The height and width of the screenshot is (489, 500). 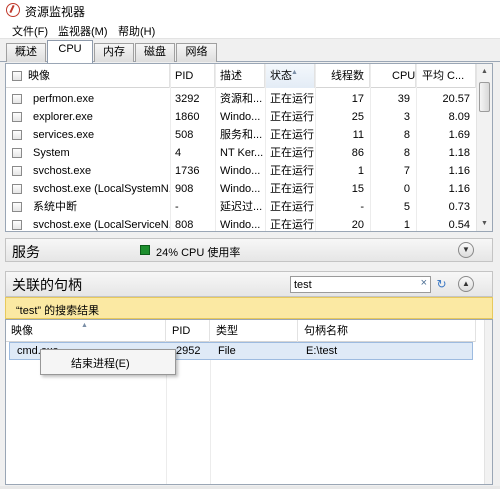 I want to click on expand-chevron-down-icon: ▼, so click(x=466, y=250).